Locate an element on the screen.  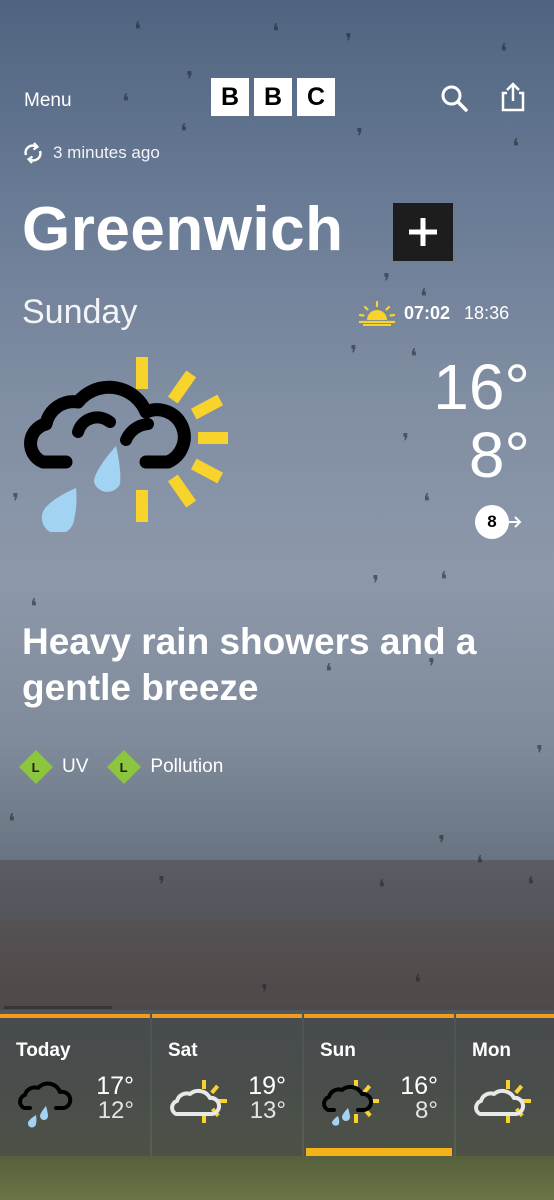
uv-label: UV is located at coordinates (75, 766).